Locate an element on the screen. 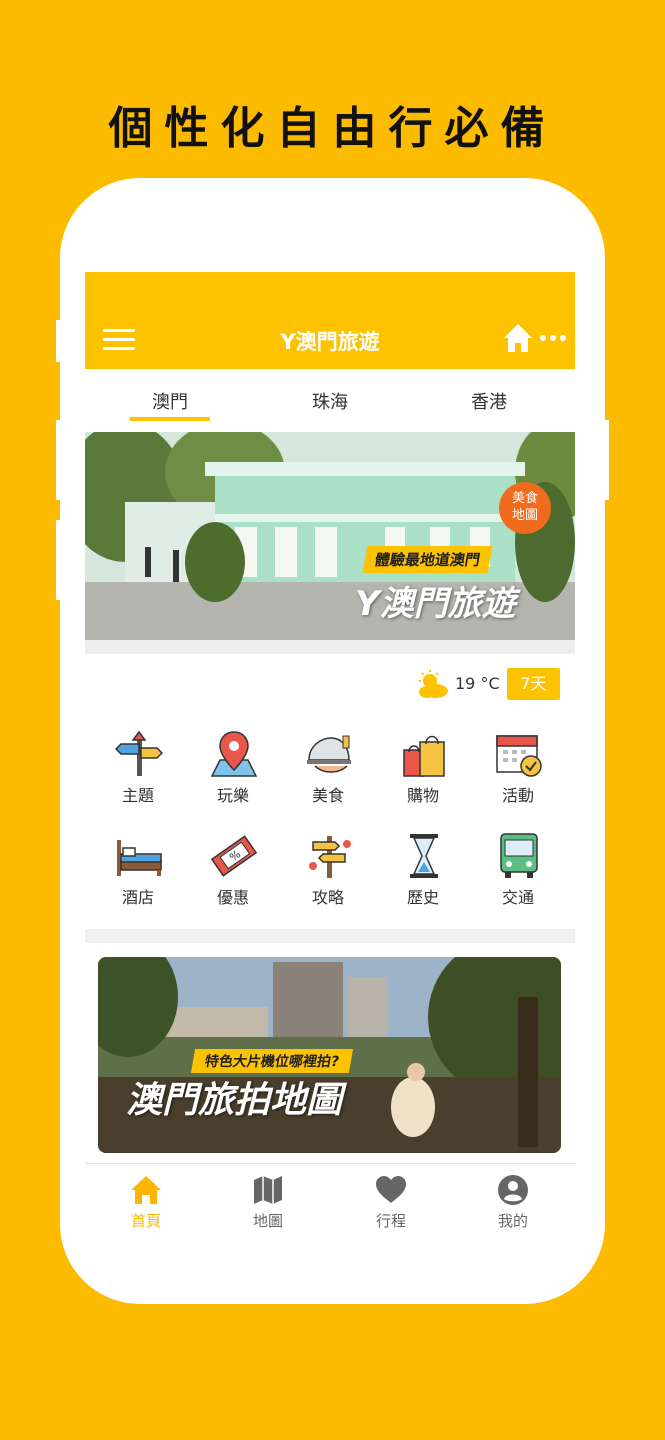  nav-map: 地圖 is located at coordinates (268, 1204).